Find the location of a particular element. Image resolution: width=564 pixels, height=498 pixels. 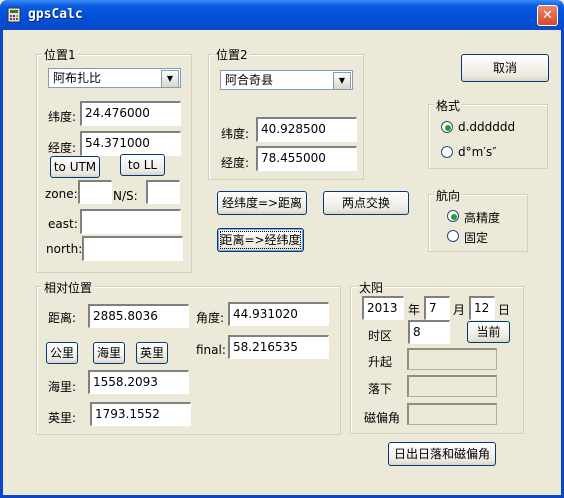

declination-label: 磁偏角 is located at coordinates (382, 418).